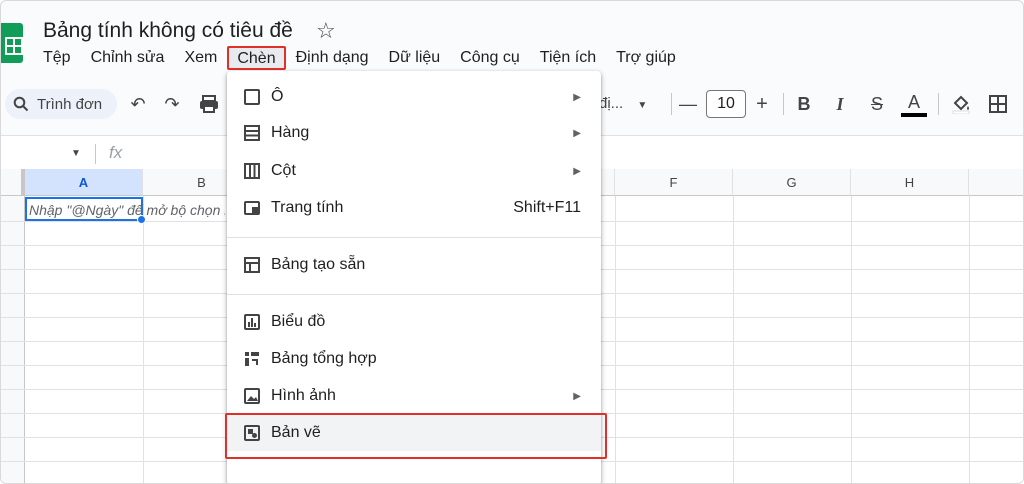  Describe the element at coordinates (840, 104) in the screenshot. I see `italic-button: I` at that location.